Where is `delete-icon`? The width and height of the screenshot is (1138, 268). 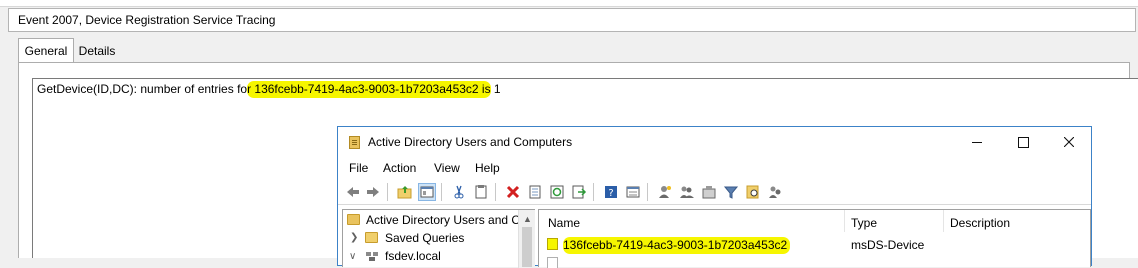 delete-icon is located at coordinates (513, 192).